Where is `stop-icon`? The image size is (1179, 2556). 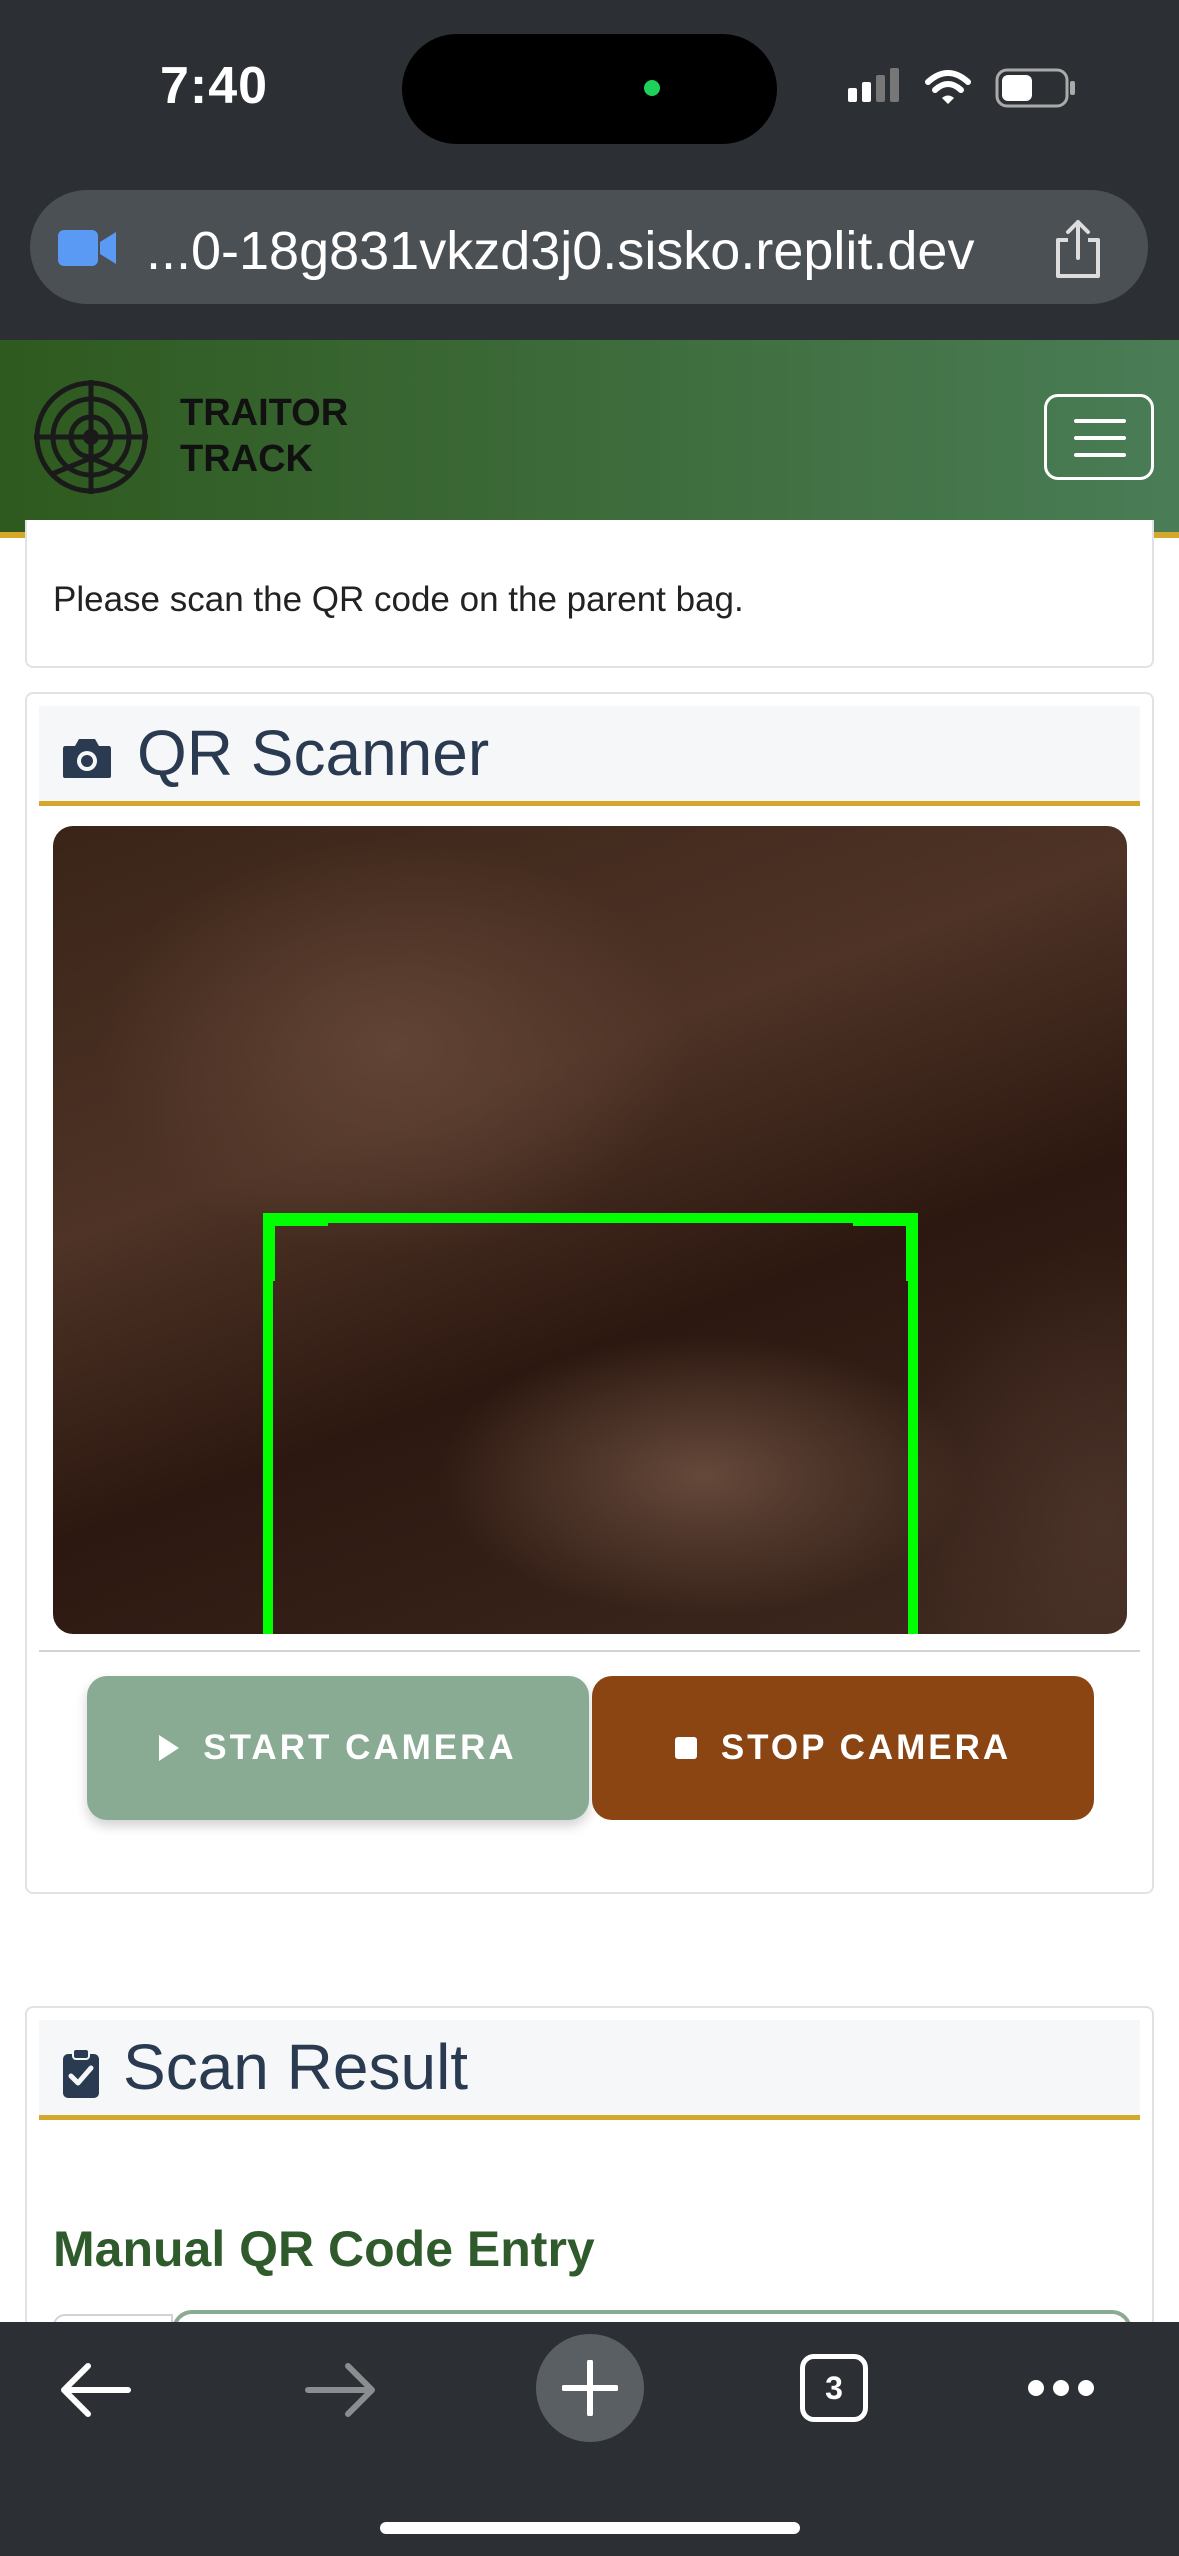
stop-icon is located at coordinates (685, 1748).